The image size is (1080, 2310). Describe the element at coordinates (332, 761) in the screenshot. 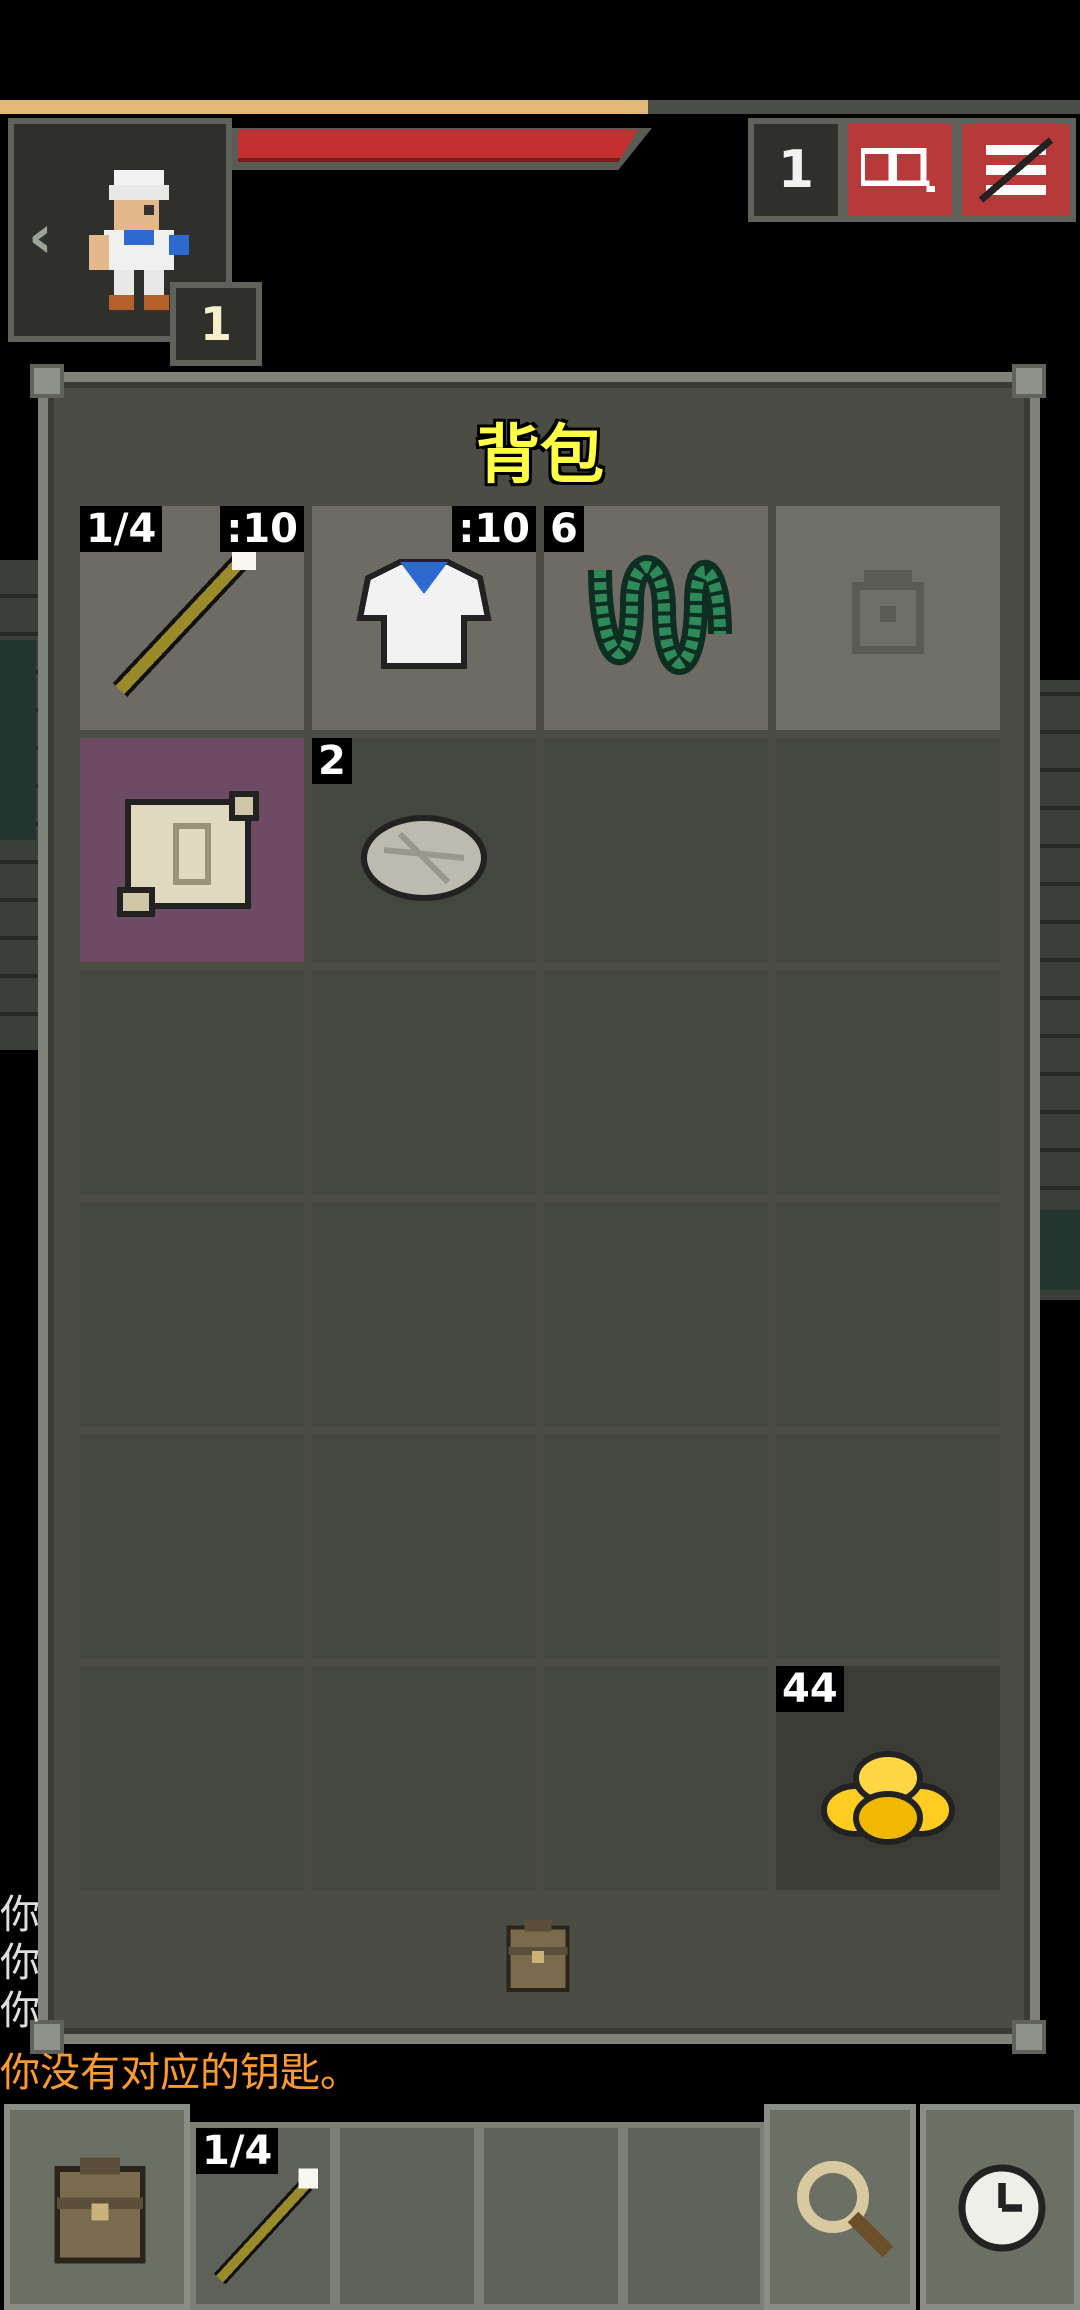

I see `quantity-badge: 2` at that location.